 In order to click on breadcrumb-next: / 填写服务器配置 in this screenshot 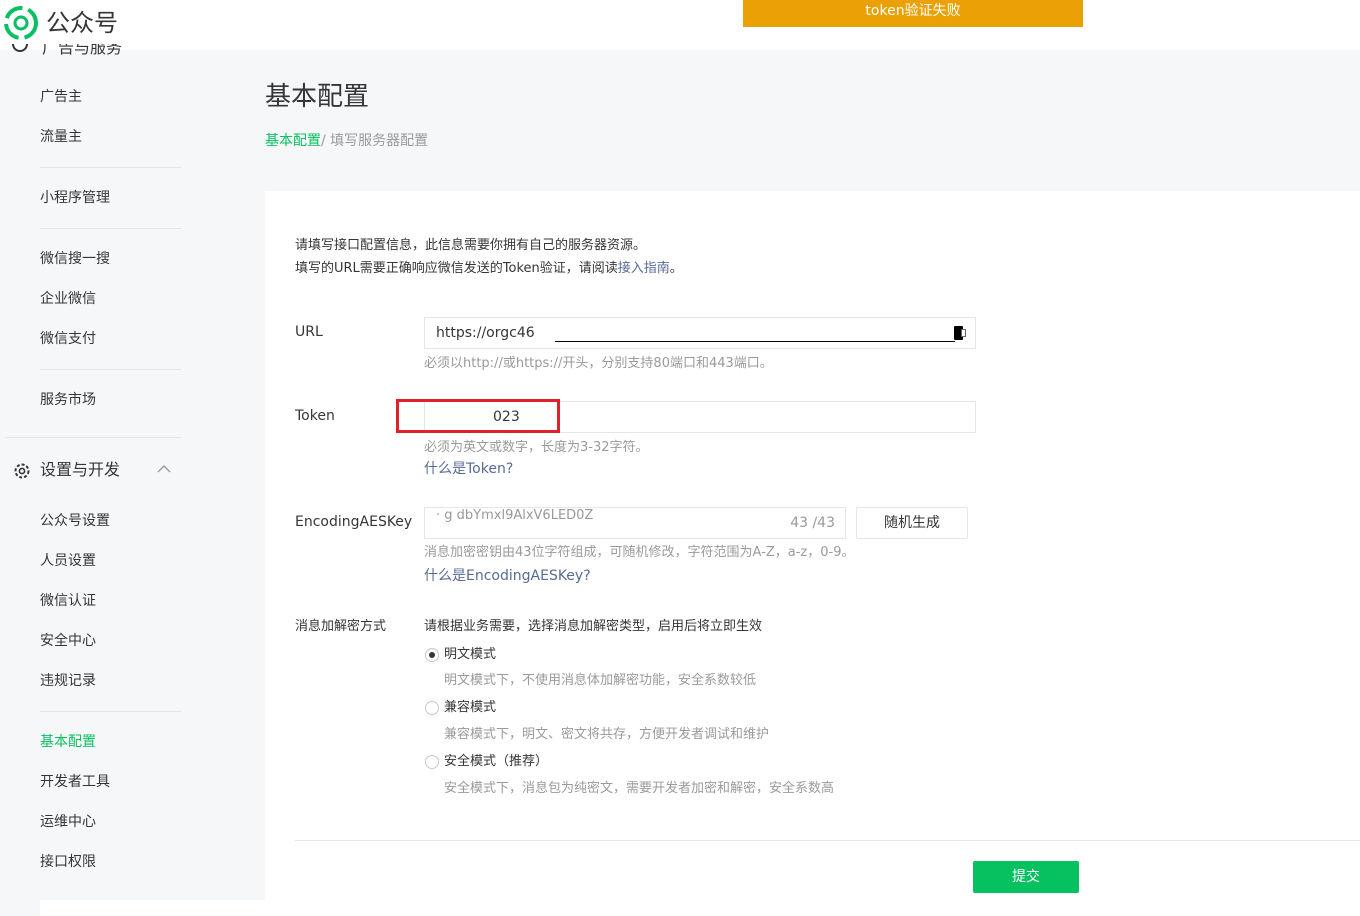, I will do `click(375, 141)`.